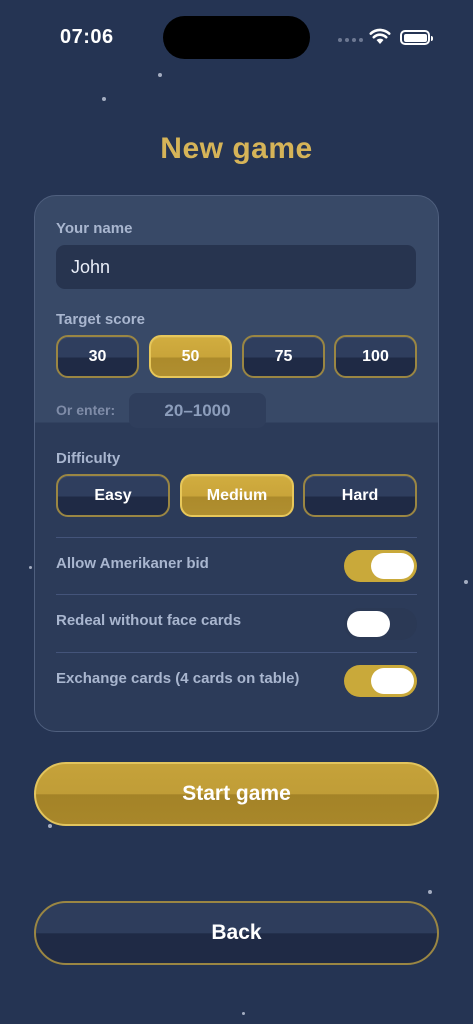  I want to click on target-option-50: 50, so click(190, 356).